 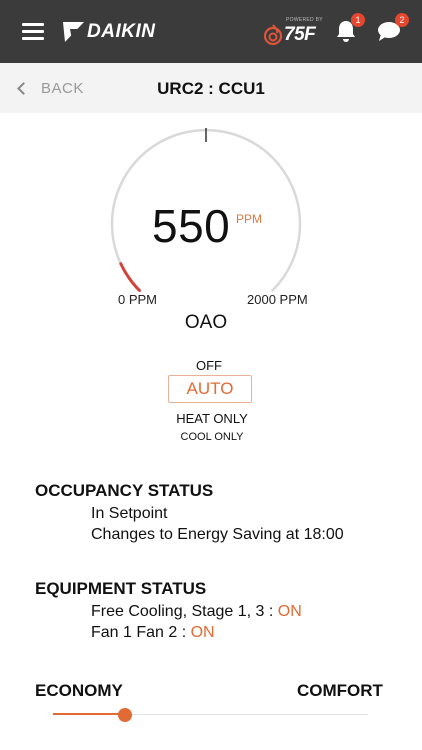 I want to click on equipment-line-1-state: ON, so click(x=289, y=611).